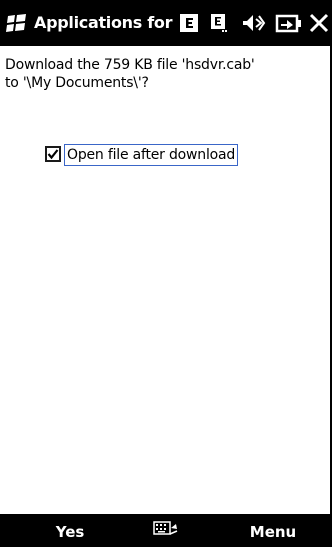 This screenshot has width=332, height=550. What do you see at coordinates (189, 23) in the screenshot?
I see `edge-data-icon` at bounding box center [189, 23].